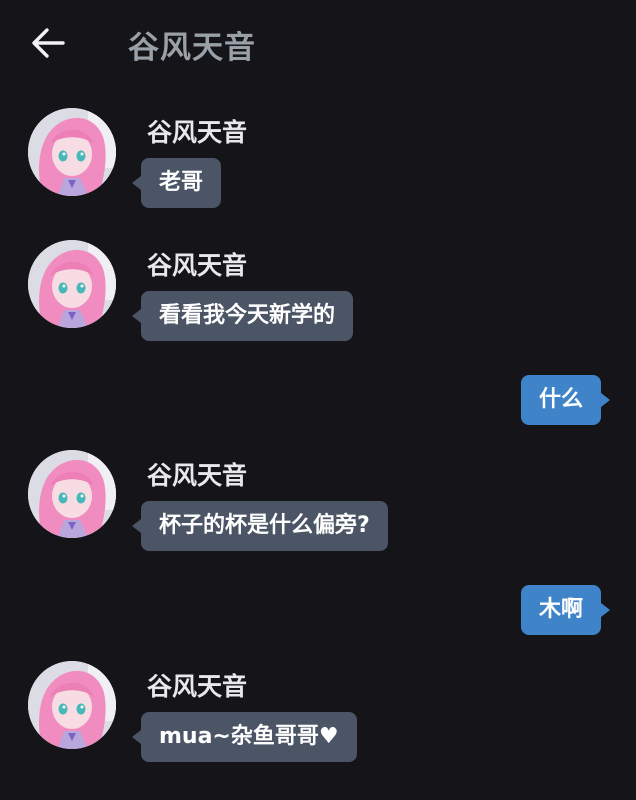 This screenshot has width=636, height=800. Describe the element at coordinates (176, 183) in the screenshot. I see `message-bubble-incoming: 老哥` at that location.